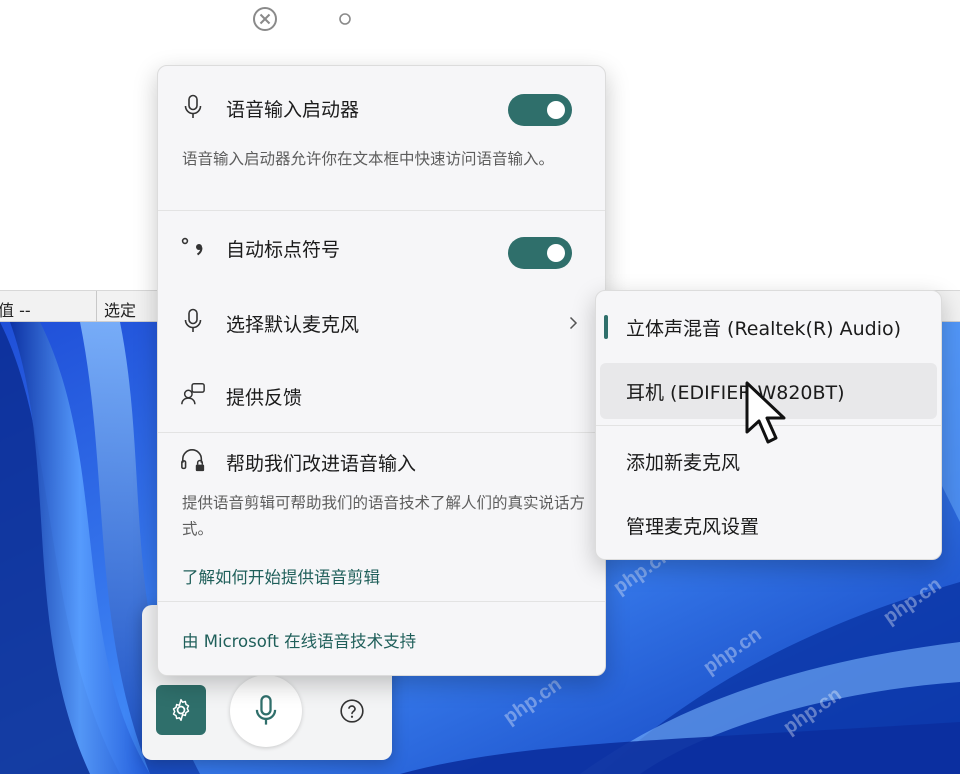 The height and width of the screenshot is (774, 960). I want to click on mouse-cursor-icon, so click(765, 412).